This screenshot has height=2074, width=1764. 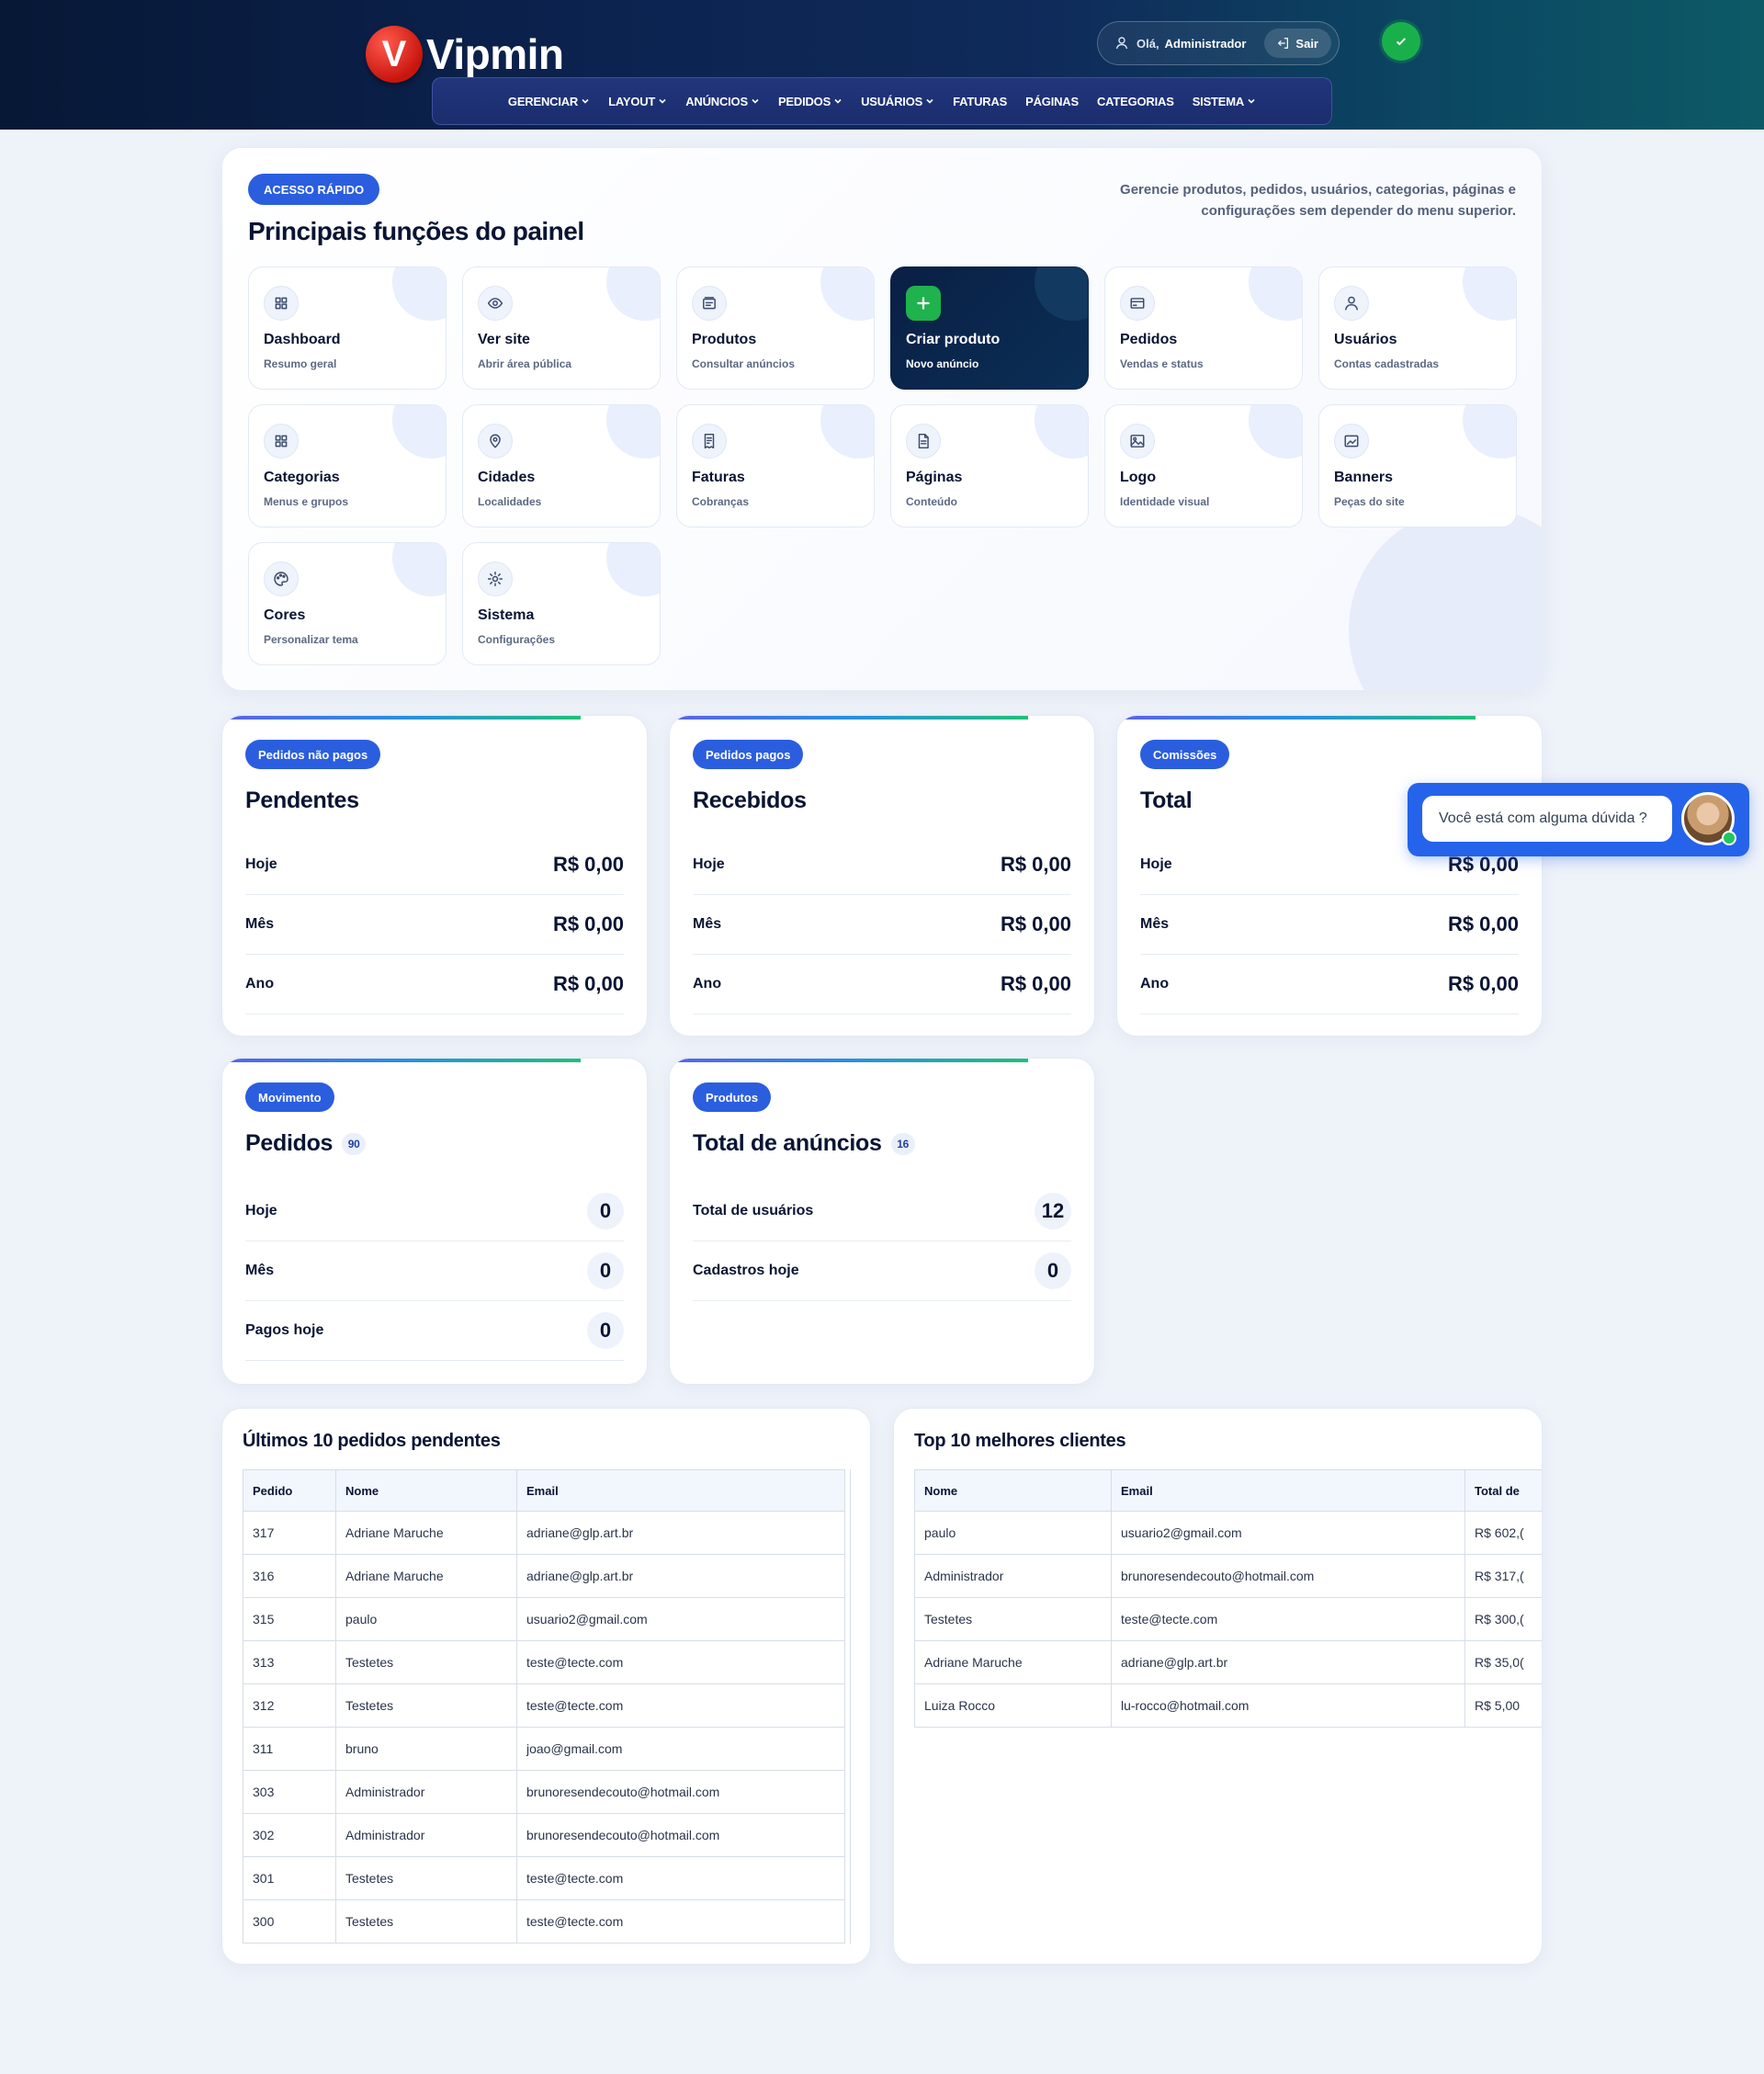 What do you see at coordinates (426, 1576) in the screenshot?
I see `table-cell: Adriane Maruche` at bounding box center [426, 1576].